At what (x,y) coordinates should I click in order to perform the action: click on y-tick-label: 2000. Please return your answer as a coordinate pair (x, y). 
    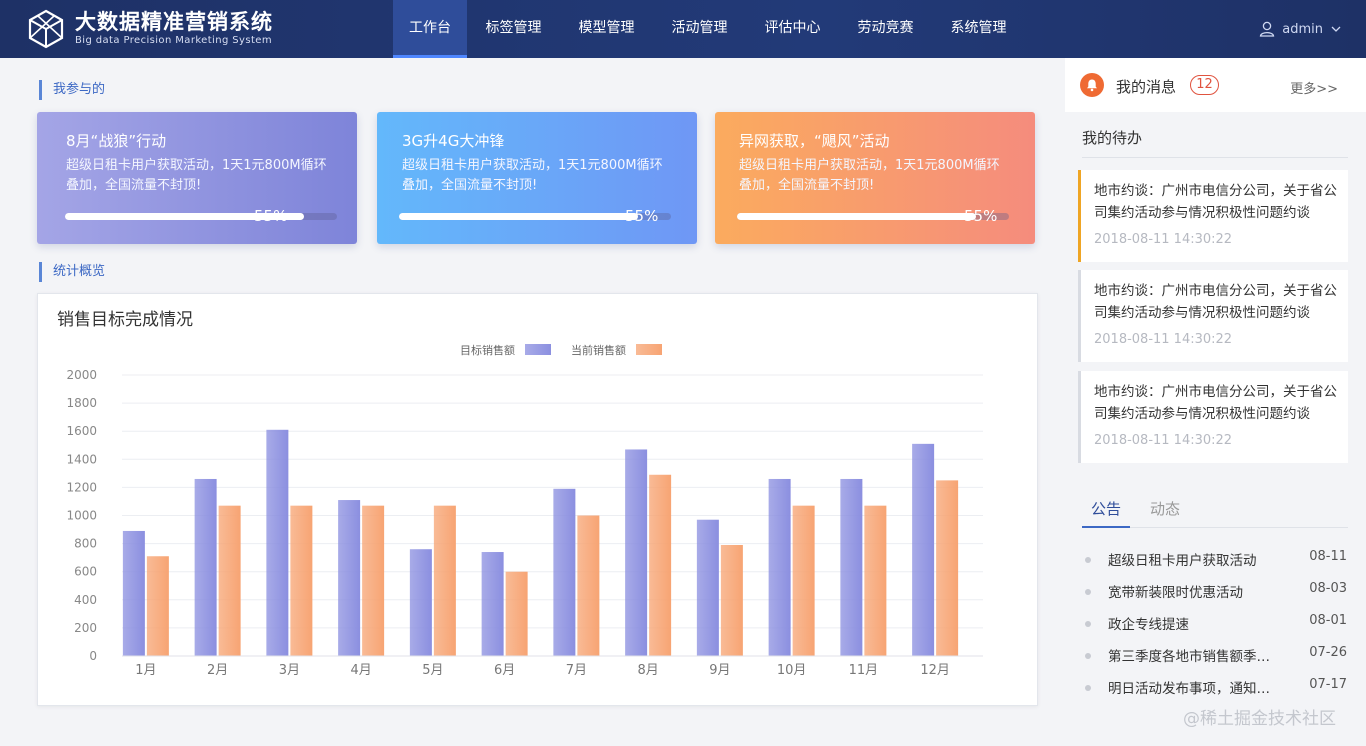
    Looking at the image, I should click on (81, 375).